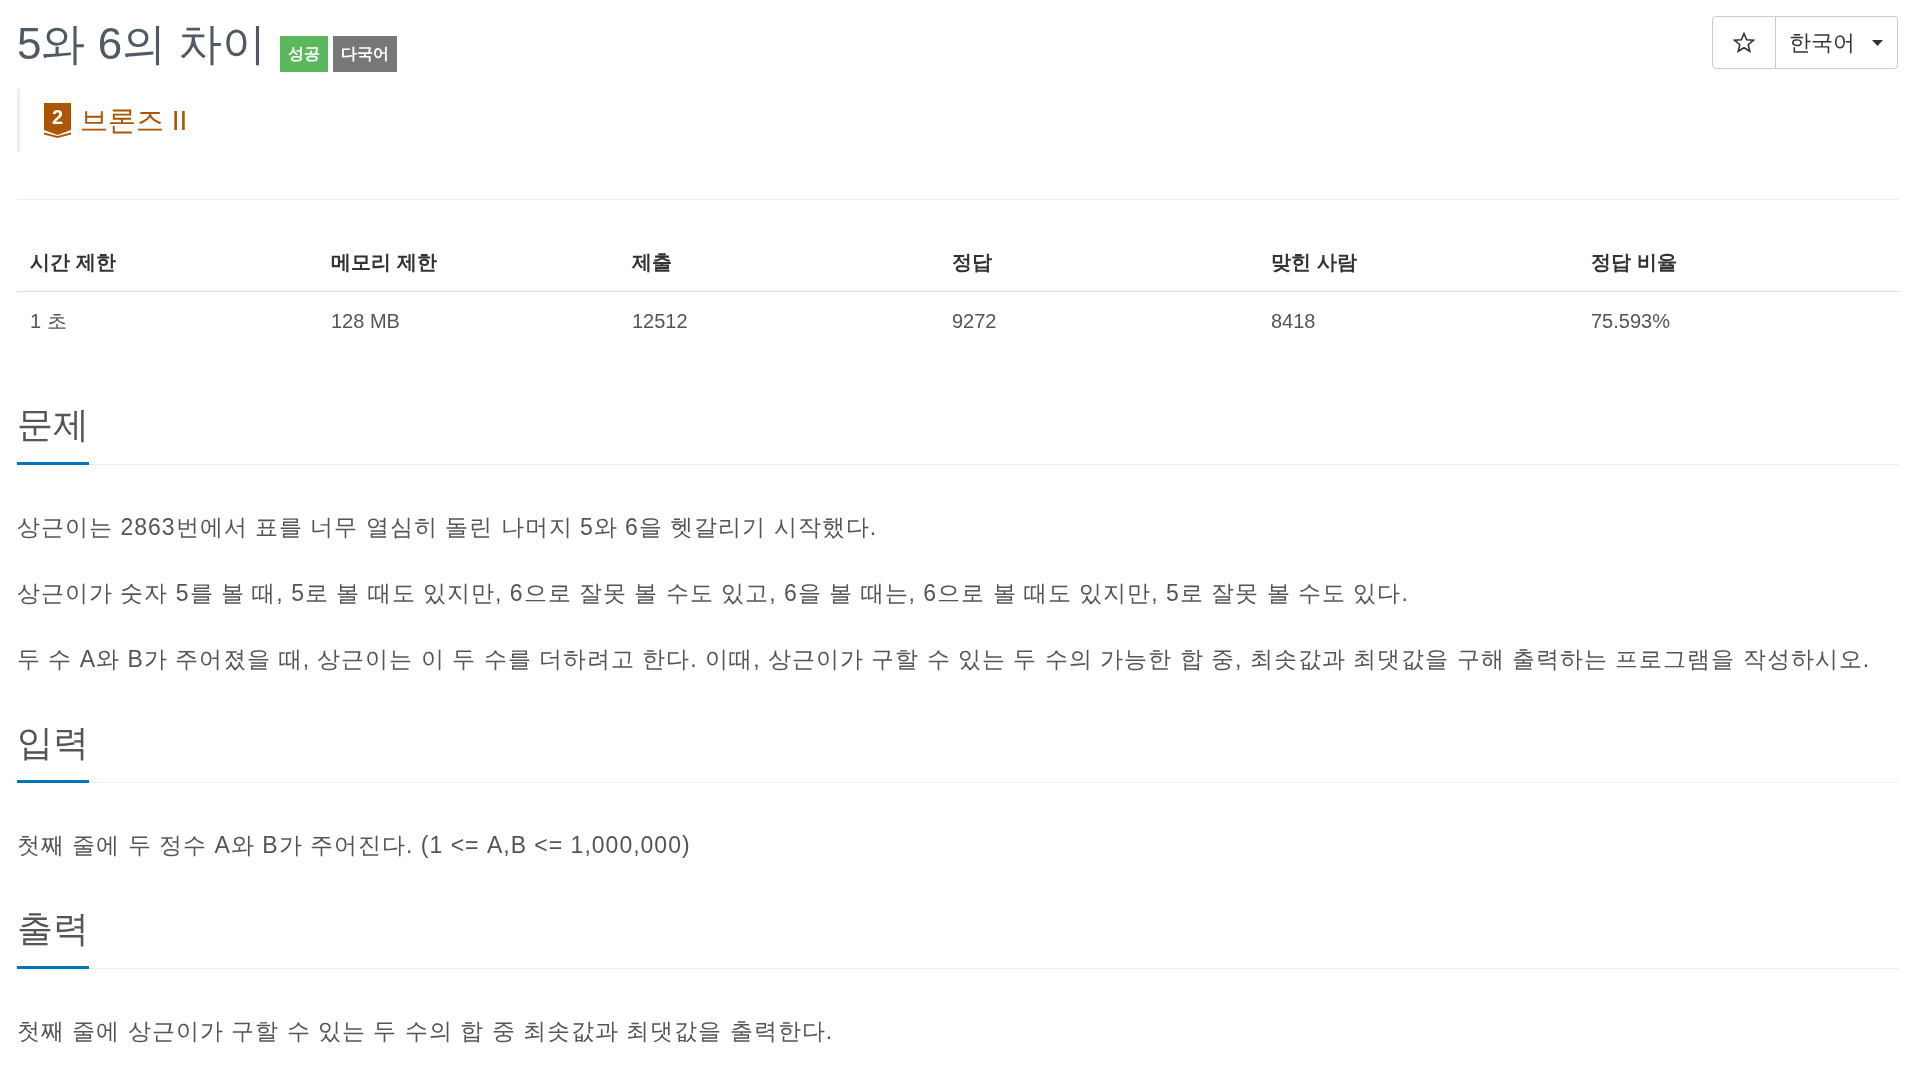 This screenshot has width=1916, height=1068. I want to click on problem-paragraph: 첫째 줄에 상근이가 구할 수 있는 두 수의 합 중 최솟값과 최댓값을 출력한다., so click(426, 1031).